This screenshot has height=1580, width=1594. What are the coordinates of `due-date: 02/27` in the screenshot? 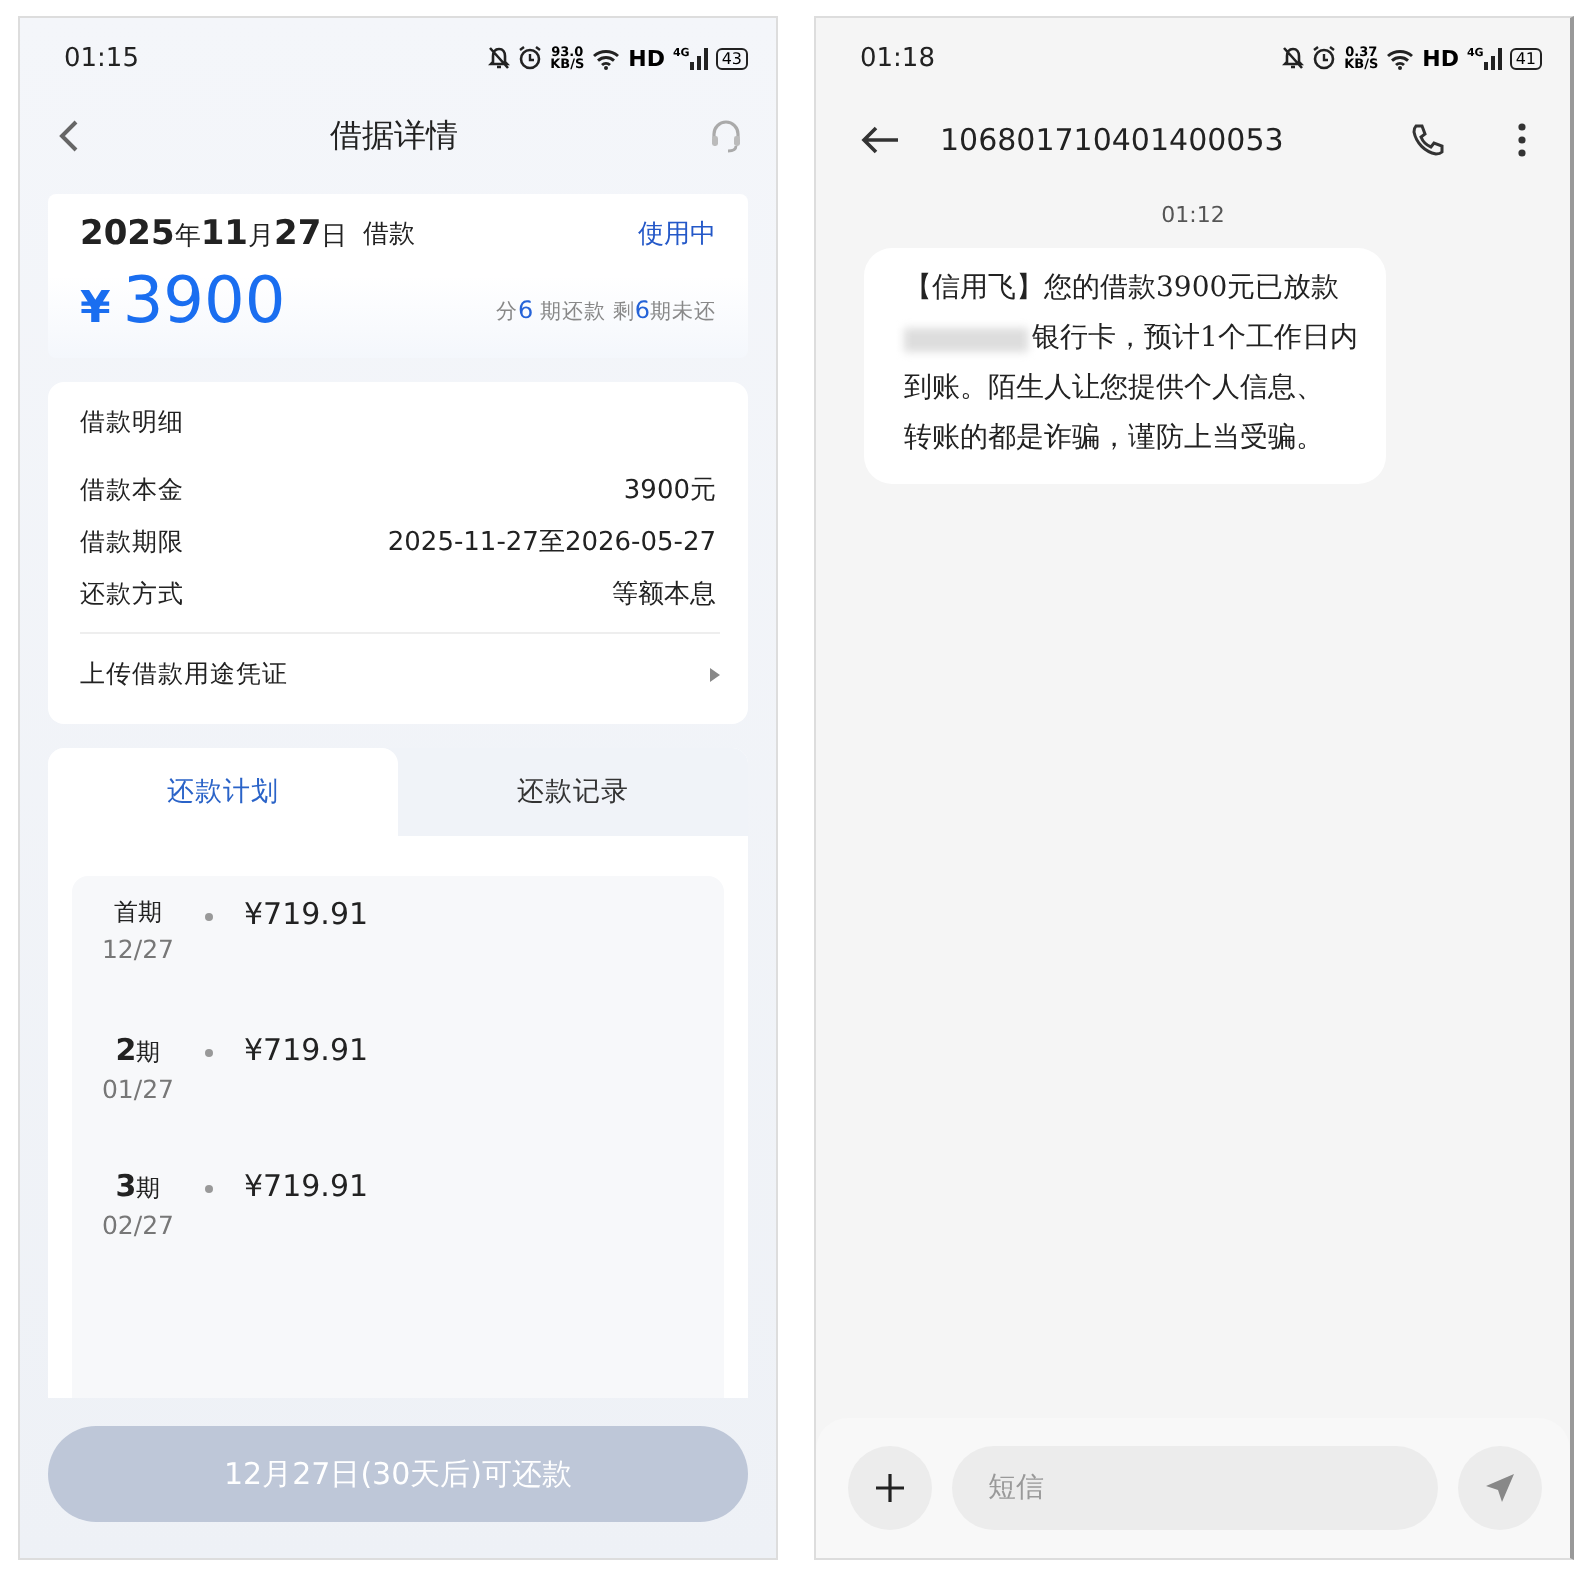 It's located at (138, 1225).